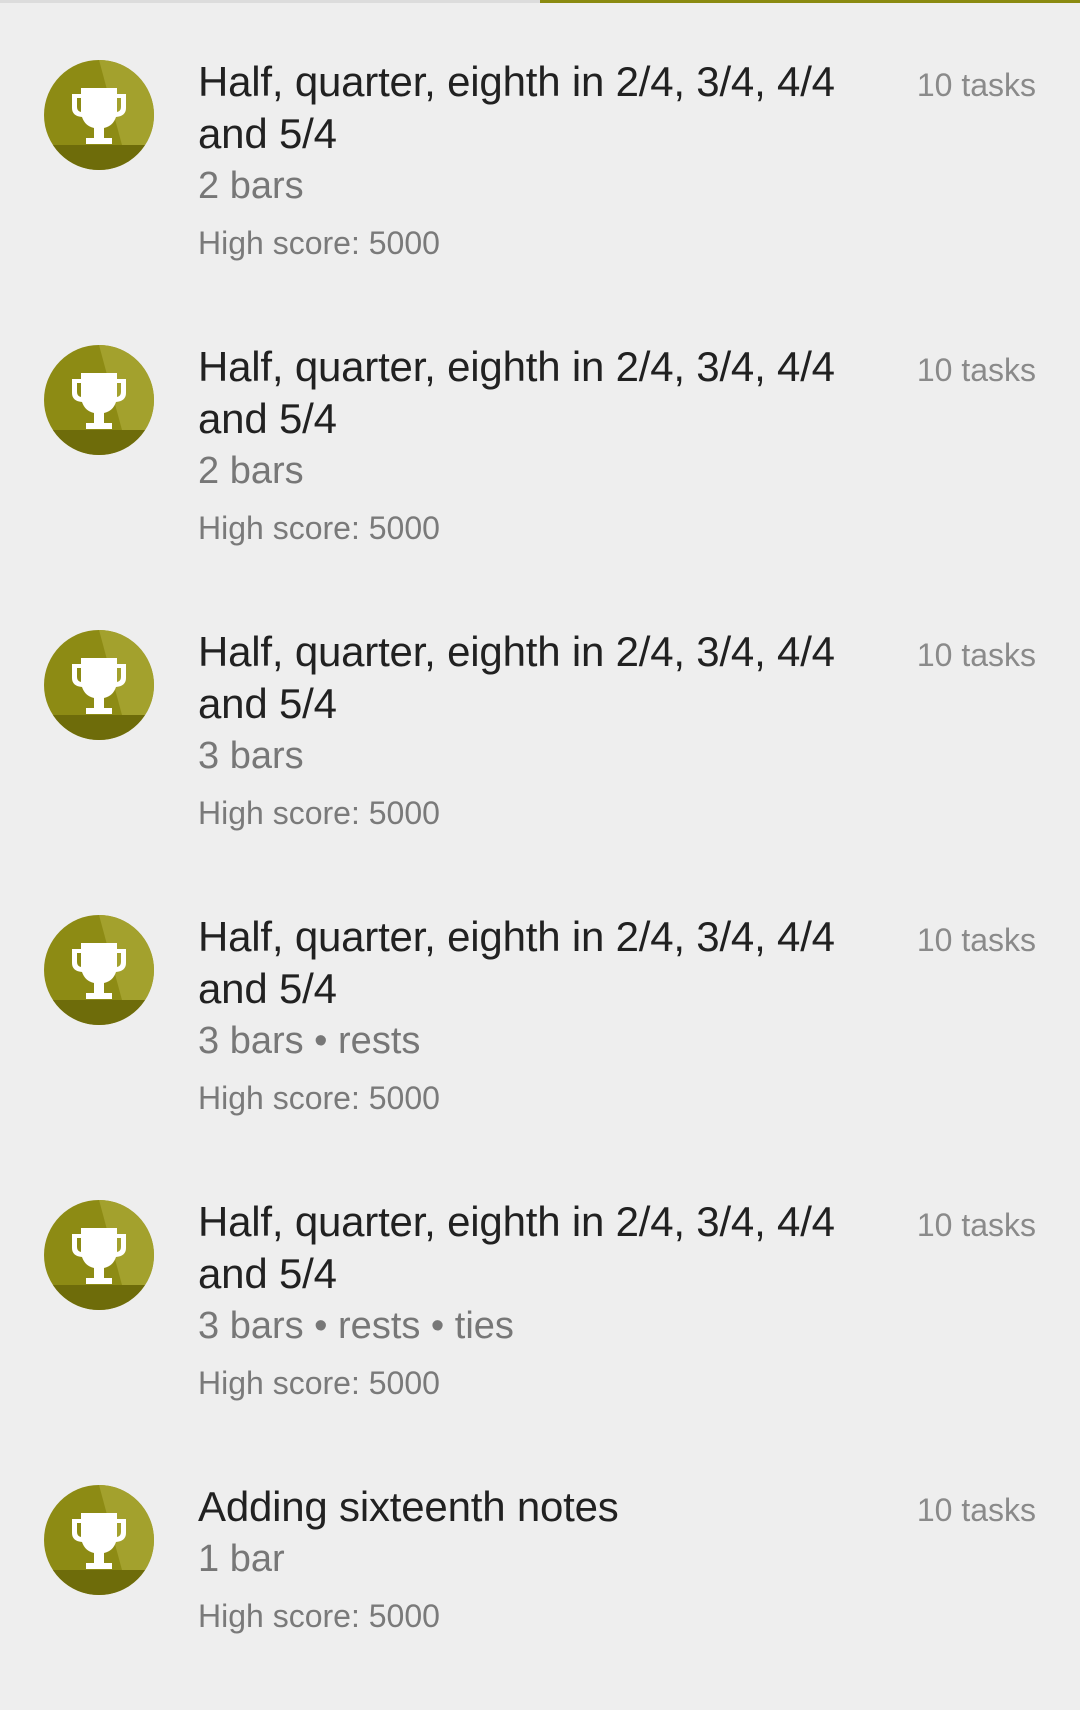 The width and height of the screenshot is (1080, 1710). Describe the element at coordinates (356, 1326) in the screenshot. I see `lesson-subtitle: 3 bars • rests • ties` at that location.